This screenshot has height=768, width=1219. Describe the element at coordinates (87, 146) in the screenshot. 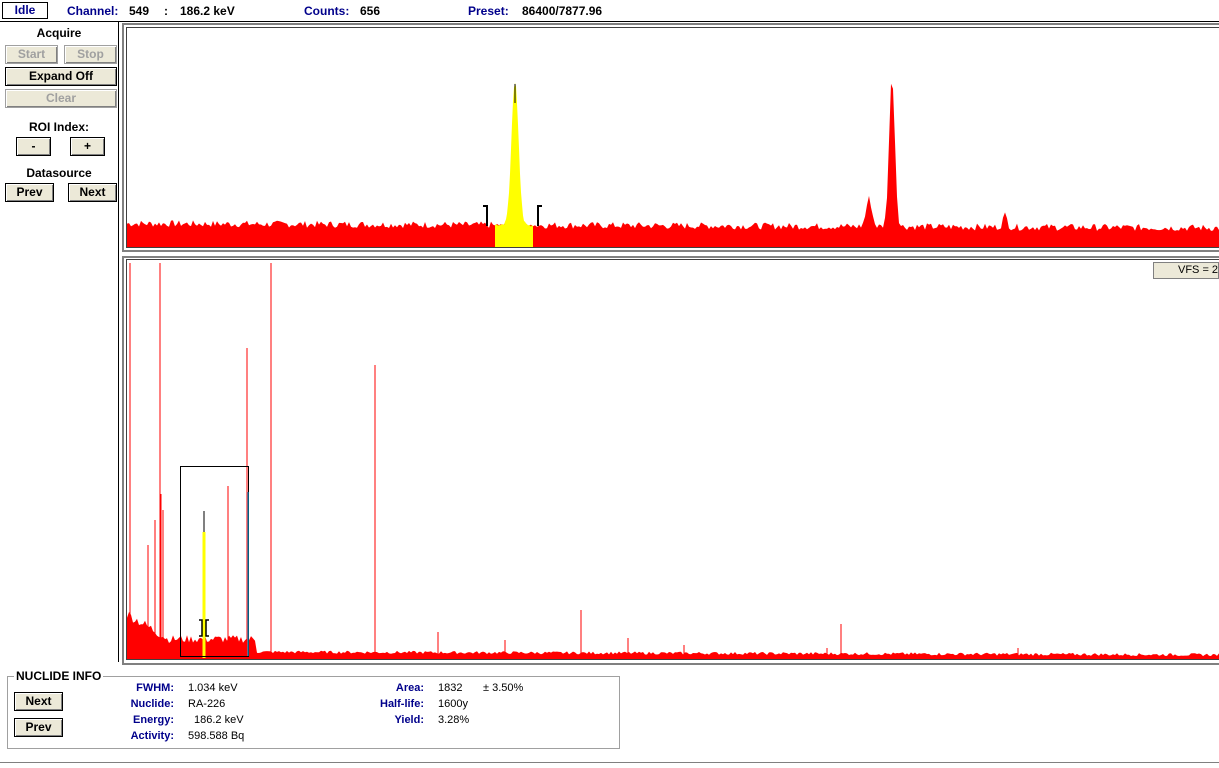

I see `roi-plus-button: +` at that location.